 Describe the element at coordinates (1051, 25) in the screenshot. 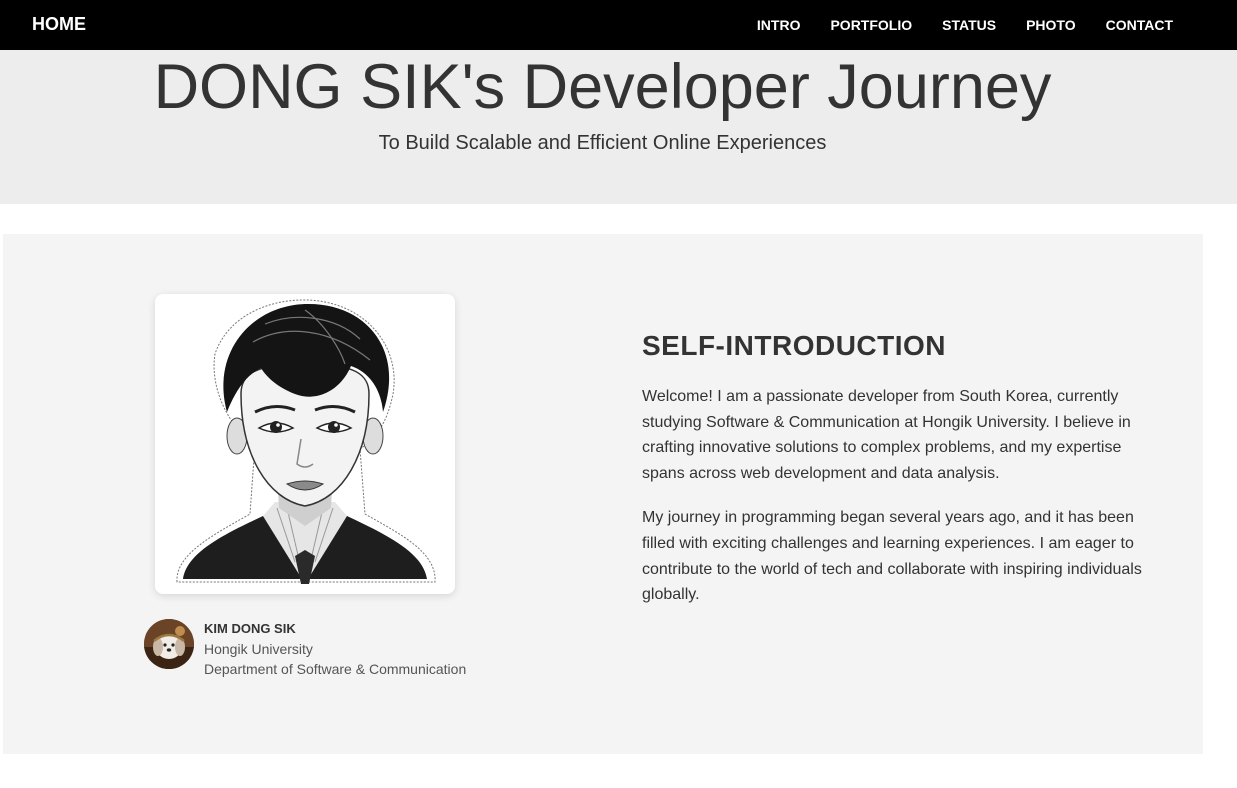

I see `nav-link-photo: PHOTO` at that location.